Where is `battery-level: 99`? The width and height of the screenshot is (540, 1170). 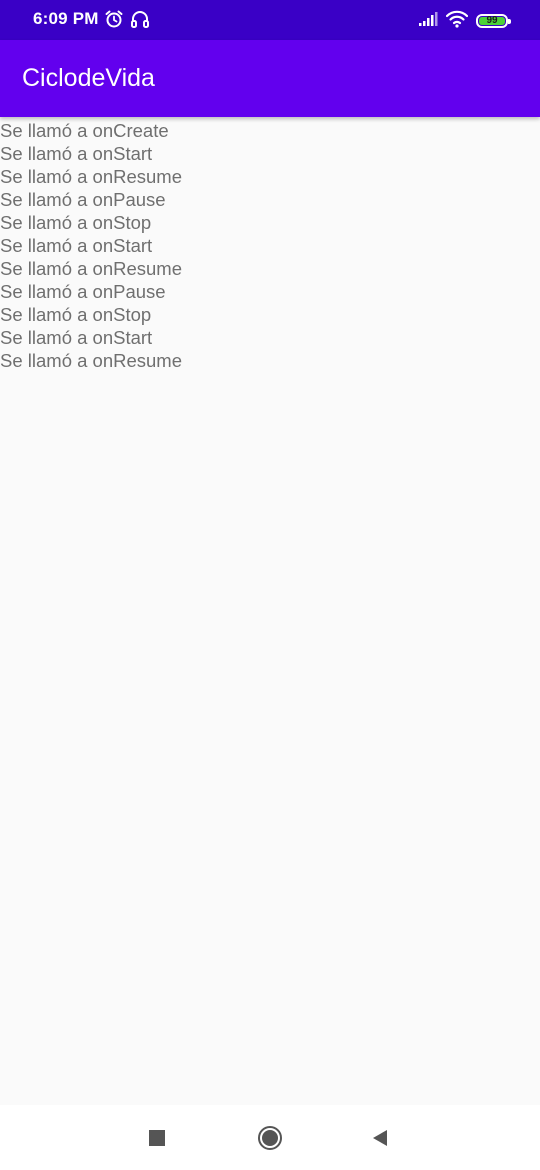
battery-level: 99 is located at coordinates (492, 20).